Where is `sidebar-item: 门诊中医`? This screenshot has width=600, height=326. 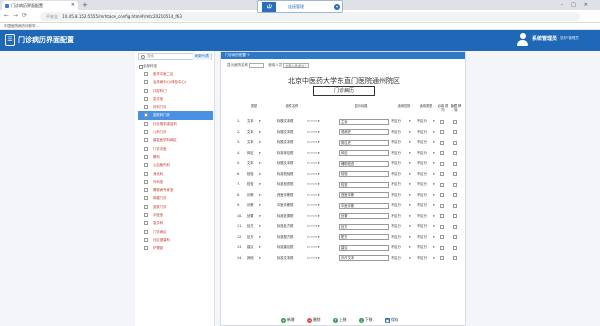 sidebar-item: 门诊中医 is located at coordinates (175, 149).